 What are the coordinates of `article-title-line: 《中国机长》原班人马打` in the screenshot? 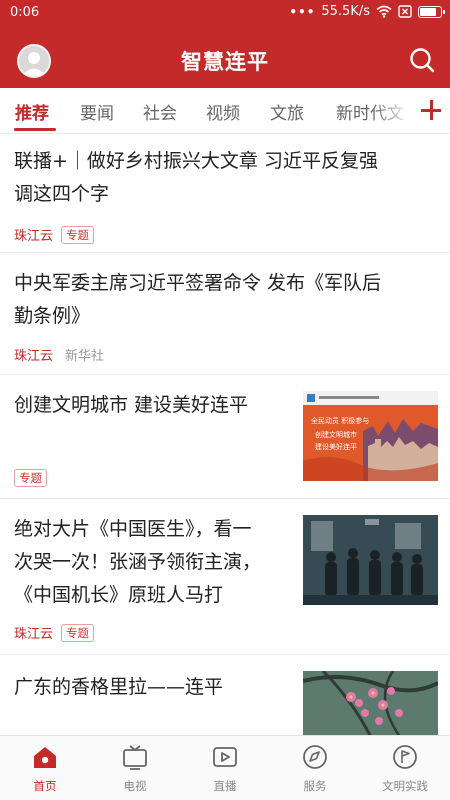 It's located at (119, 595).